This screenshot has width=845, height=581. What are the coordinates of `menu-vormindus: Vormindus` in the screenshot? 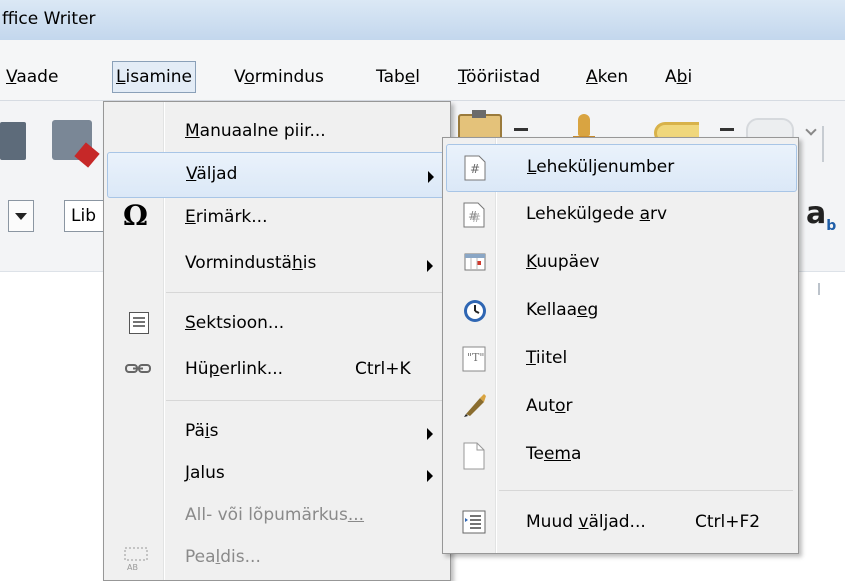 It's located at (279, 77).